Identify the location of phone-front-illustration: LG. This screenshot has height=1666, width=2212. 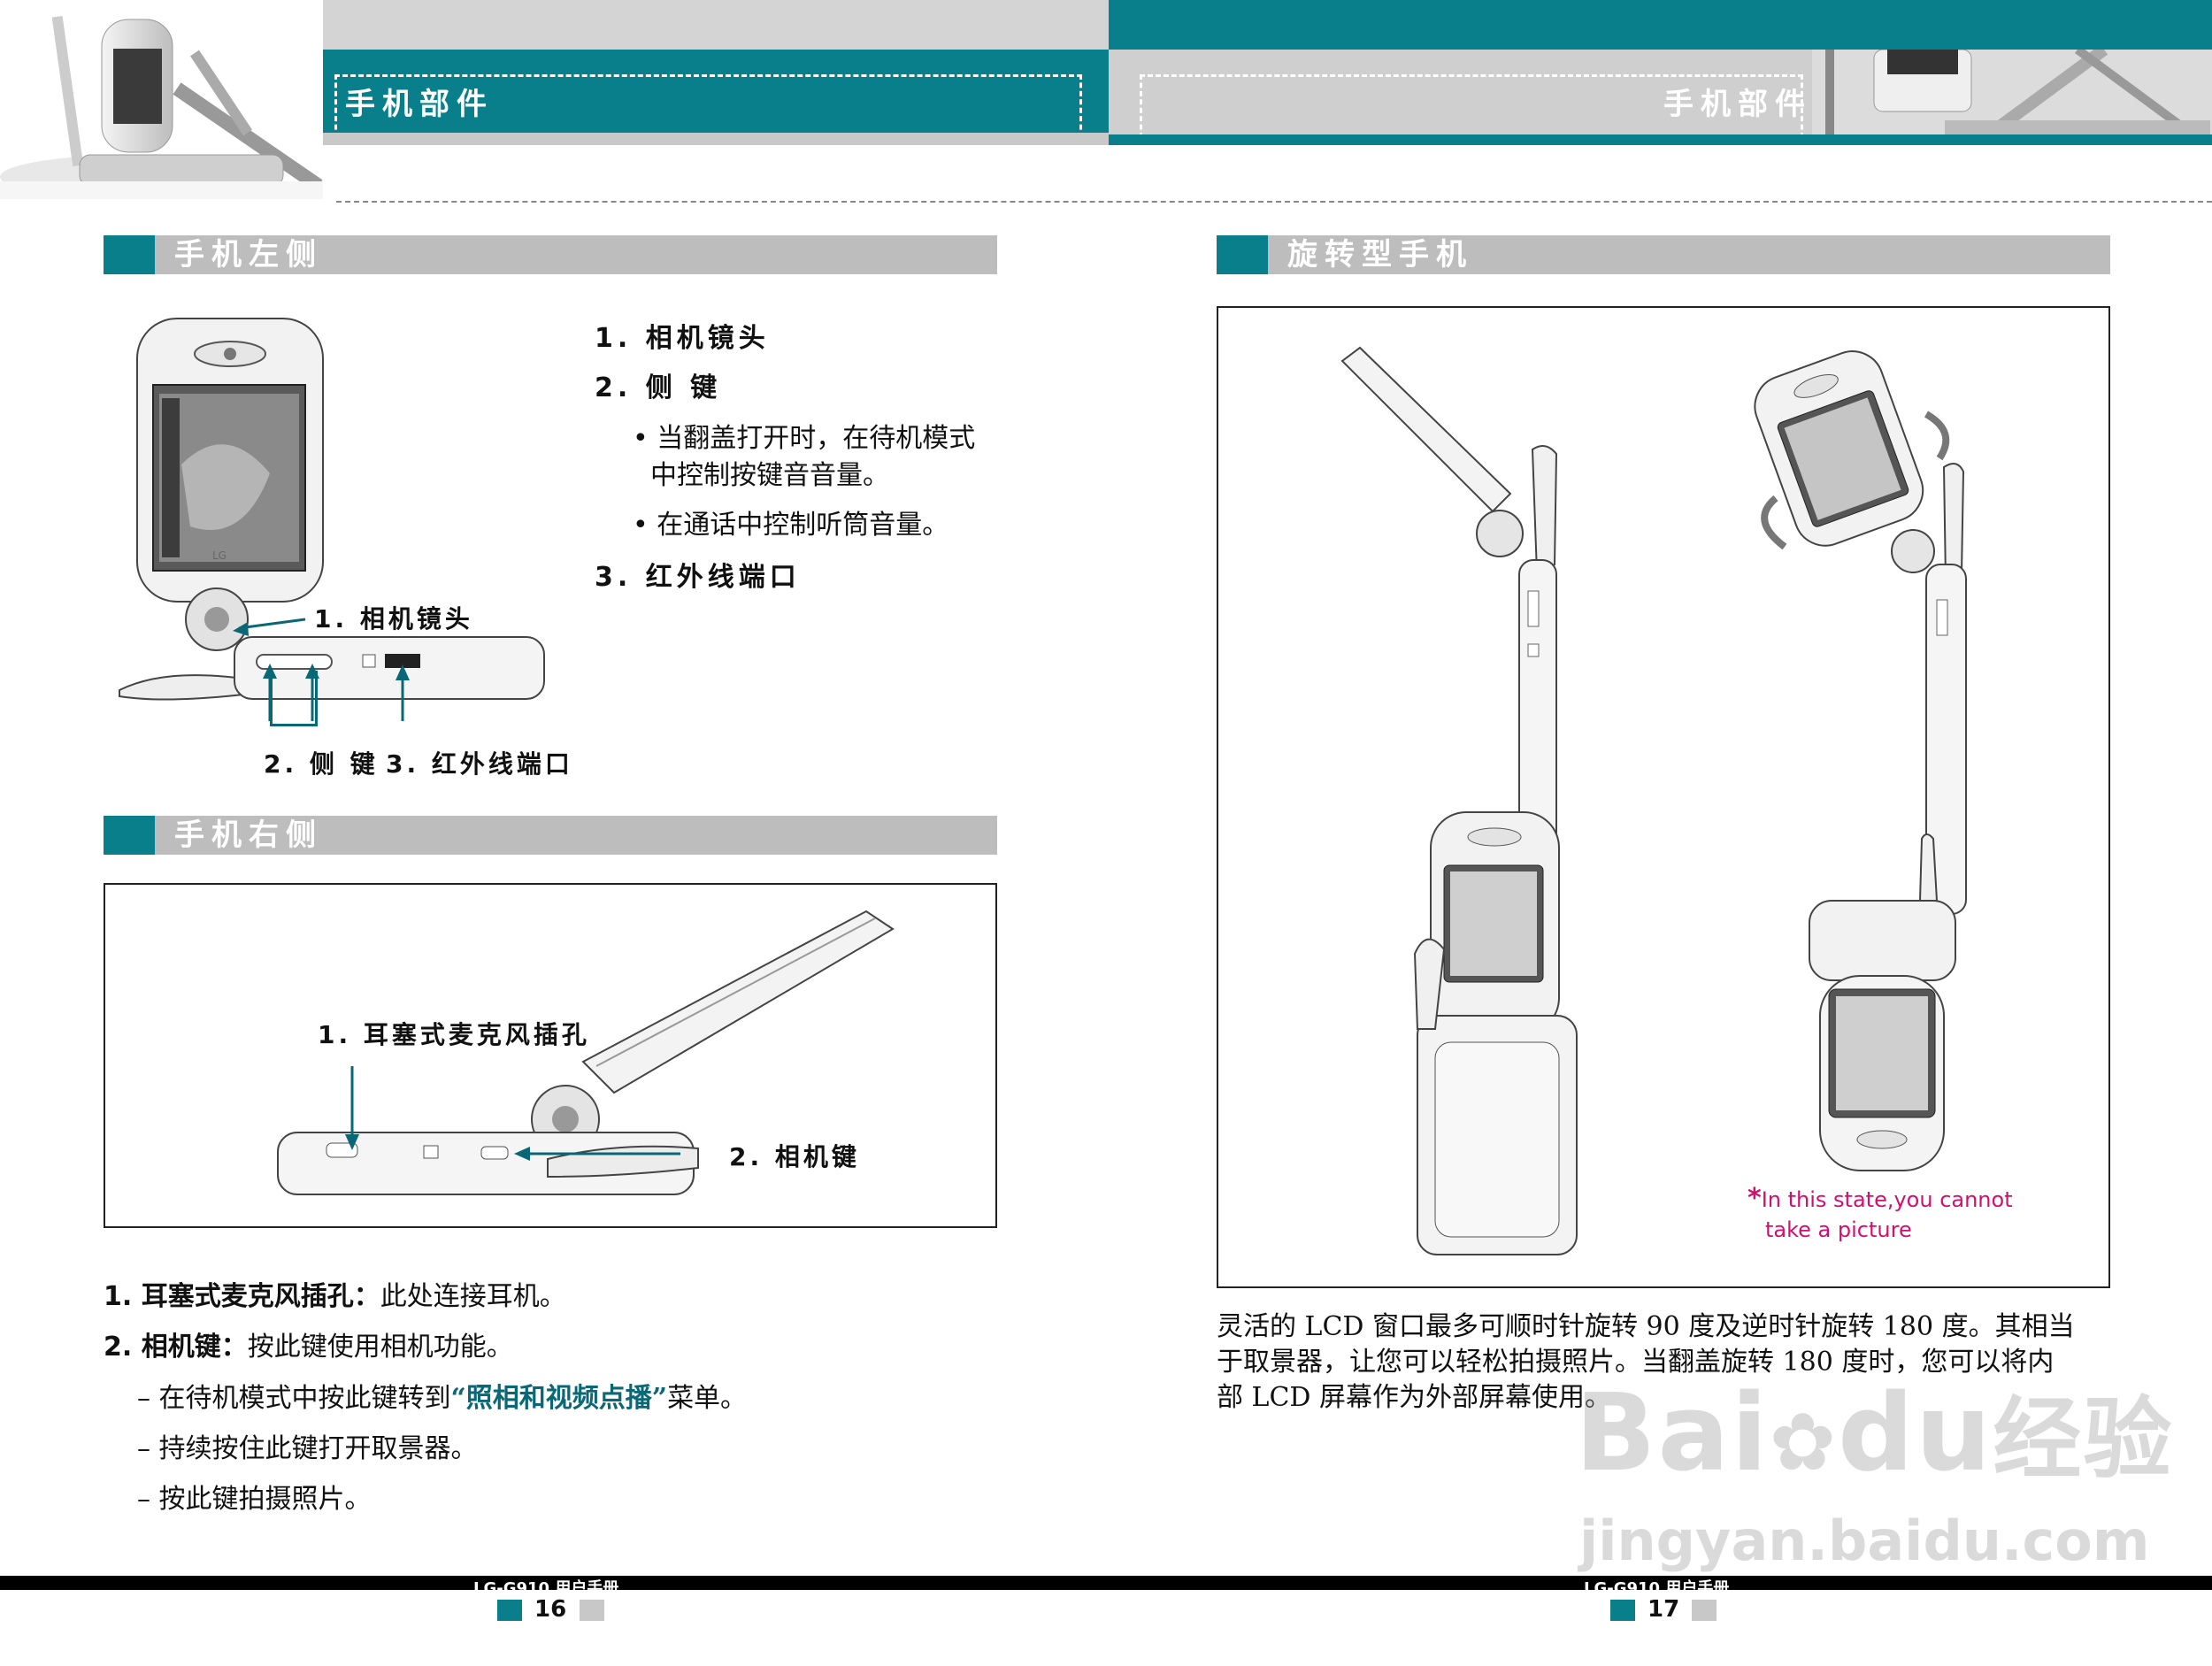
(332, 524).